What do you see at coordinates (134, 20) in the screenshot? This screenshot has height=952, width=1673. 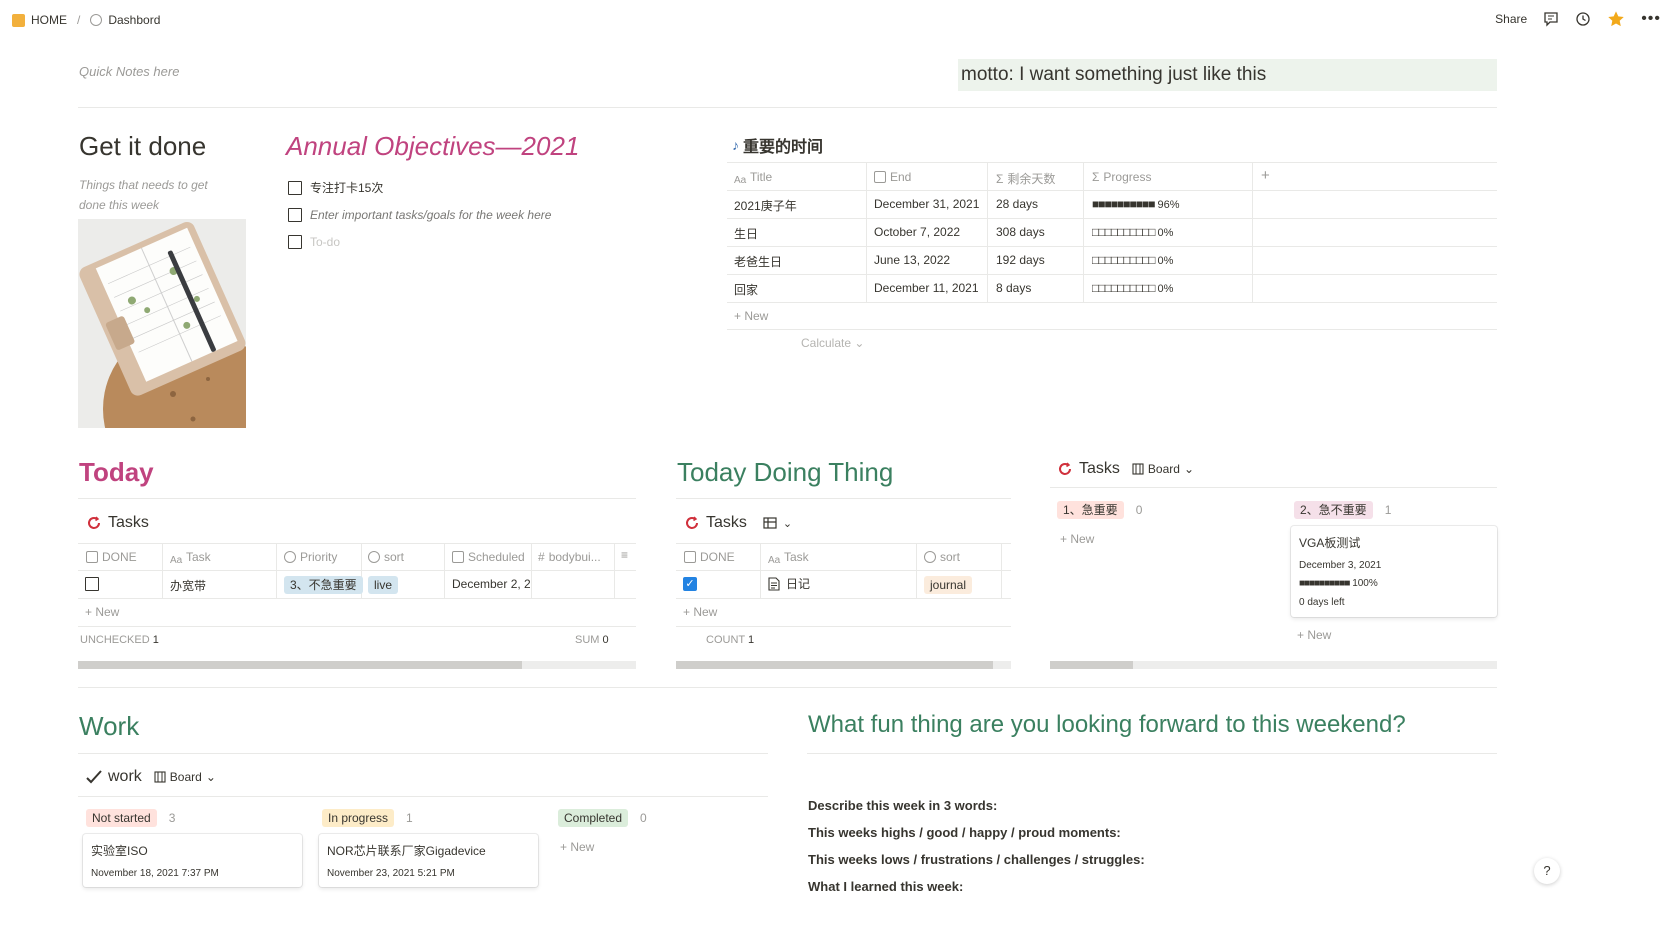 I see `breadcrumb-dashboard: Dashbord` at bounding box center [134, 20].